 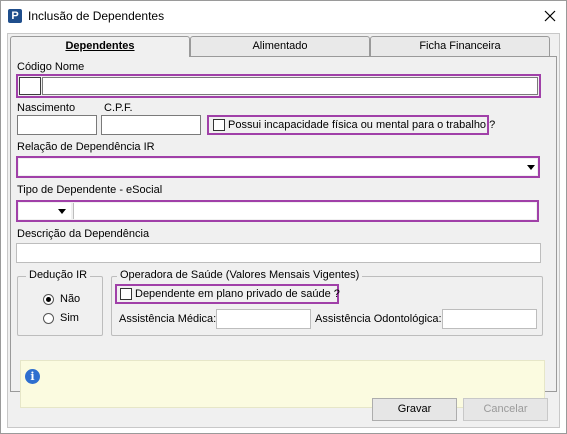 I want to click on tab-label: Ficha Financeira, so click(x=460, y=46).